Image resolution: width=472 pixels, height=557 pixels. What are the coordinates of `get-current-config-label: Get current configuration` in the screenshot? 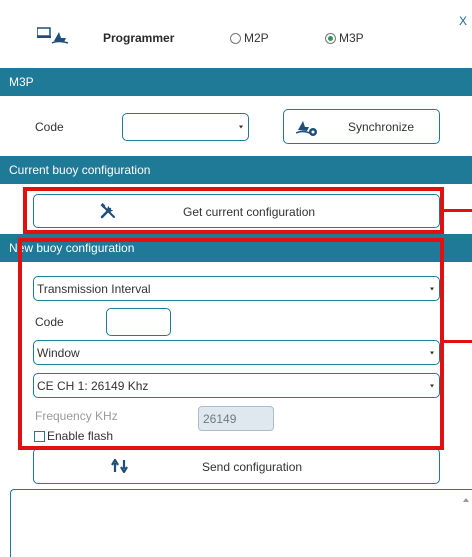 It's located at (249, 212).